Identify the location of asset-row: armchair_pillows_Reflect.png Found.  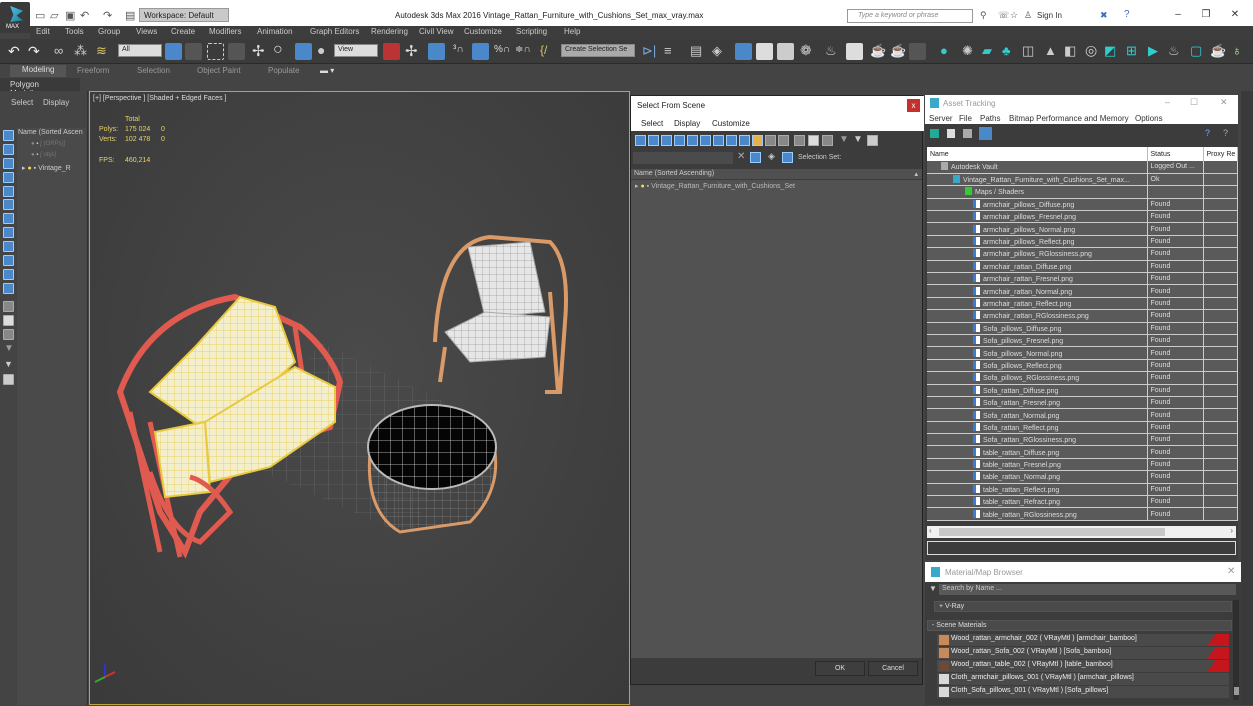
(1082, 242).